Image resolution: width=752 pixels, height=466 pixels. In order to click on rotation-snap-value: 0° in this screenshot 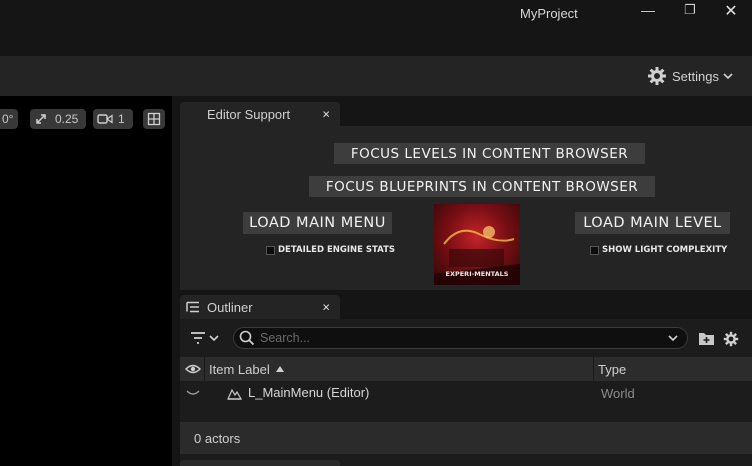, I will do `click(8, 119)`.